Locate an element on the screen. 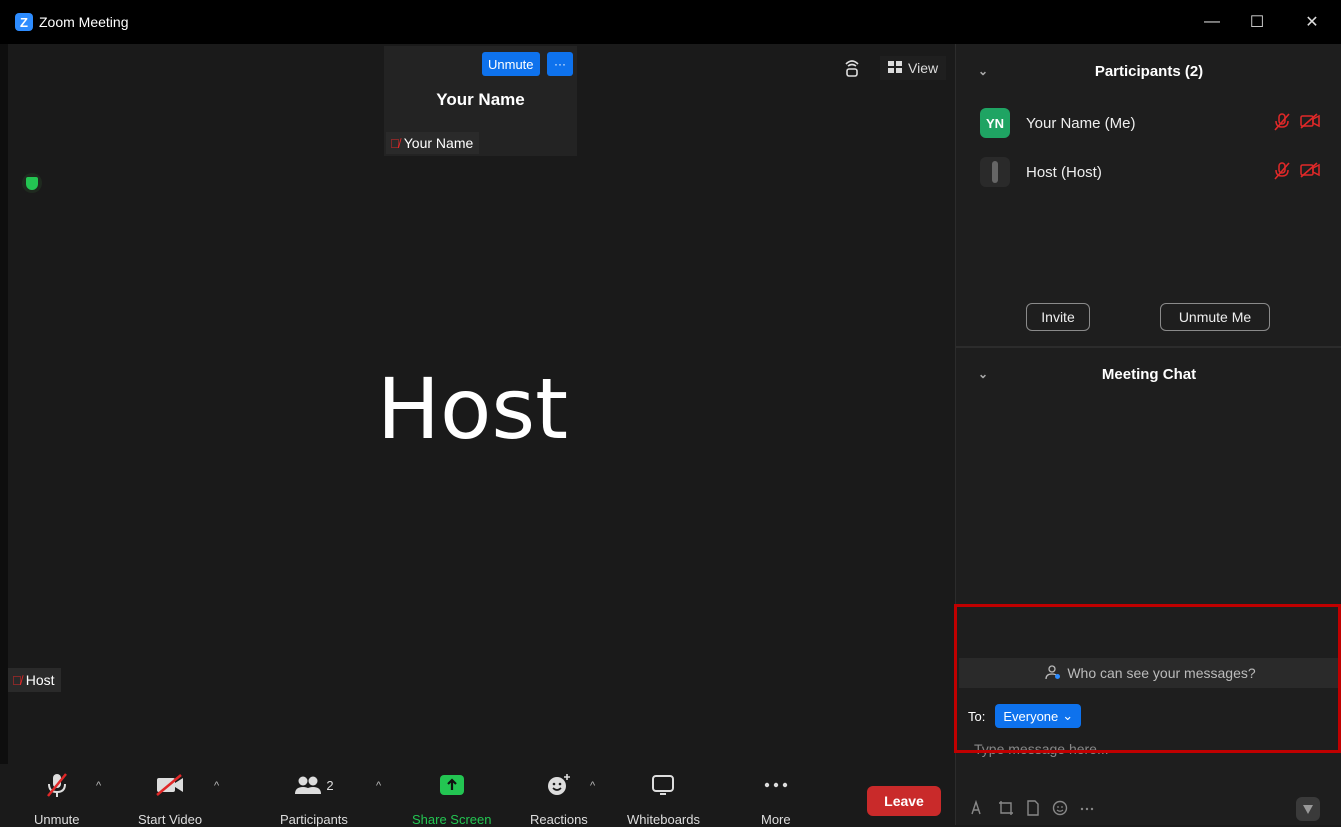 The height and width of the screenshot is (827, 1341). participants-header: ⌄ Participants (2) is located at coordinates (1148, 71).